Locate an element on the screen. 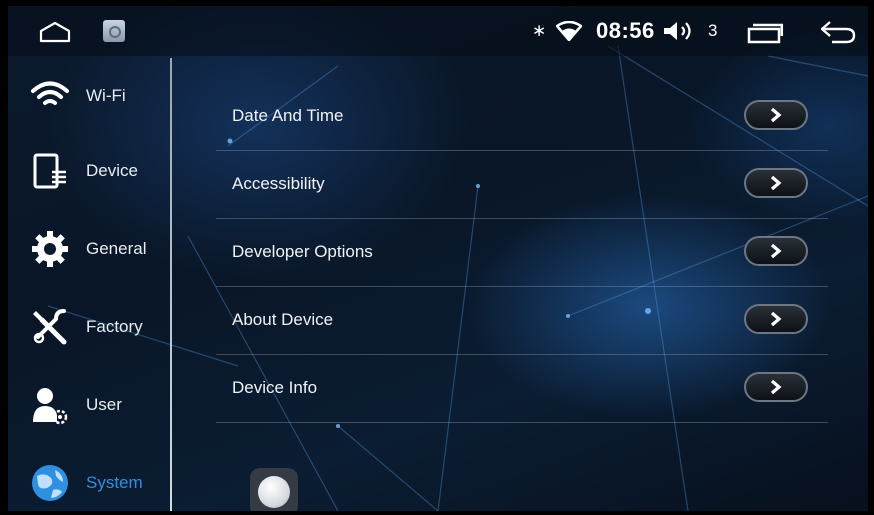 This screenshot has height=515, width=874. sidebar-item-wifi: Wi-Fi is located at coordinates (88, 95).